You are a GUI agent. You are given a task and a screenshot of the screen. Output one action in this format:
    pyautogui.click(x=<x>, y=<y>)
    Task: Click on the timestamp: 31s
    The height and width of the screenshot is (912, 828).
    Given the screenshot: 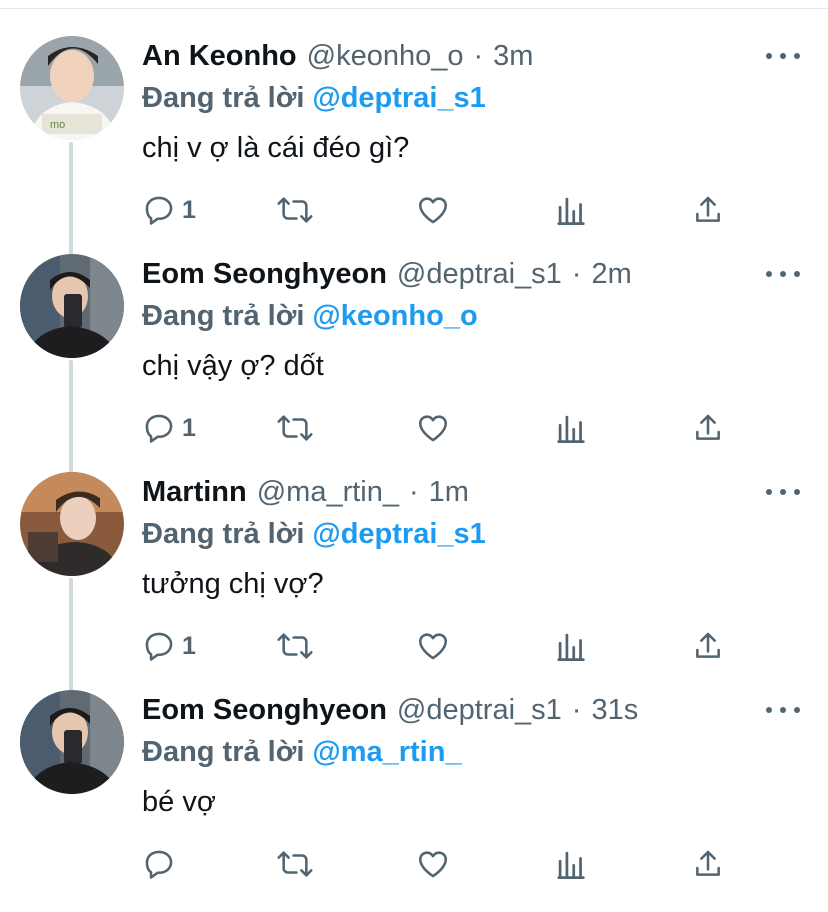 What is the action you would take?
    pyautogui.click(x=614, y=710)
    